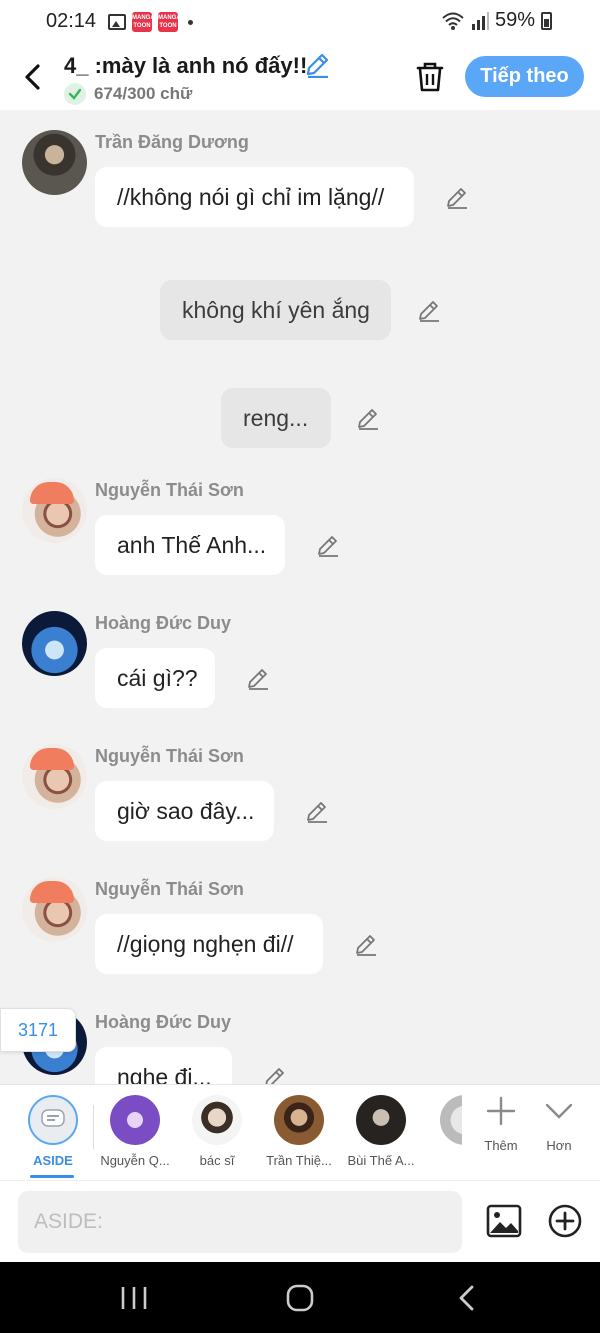 The height and width of the screenshot is (1333, 600). I want to click on add-circle-icon, so click(565, 1221).